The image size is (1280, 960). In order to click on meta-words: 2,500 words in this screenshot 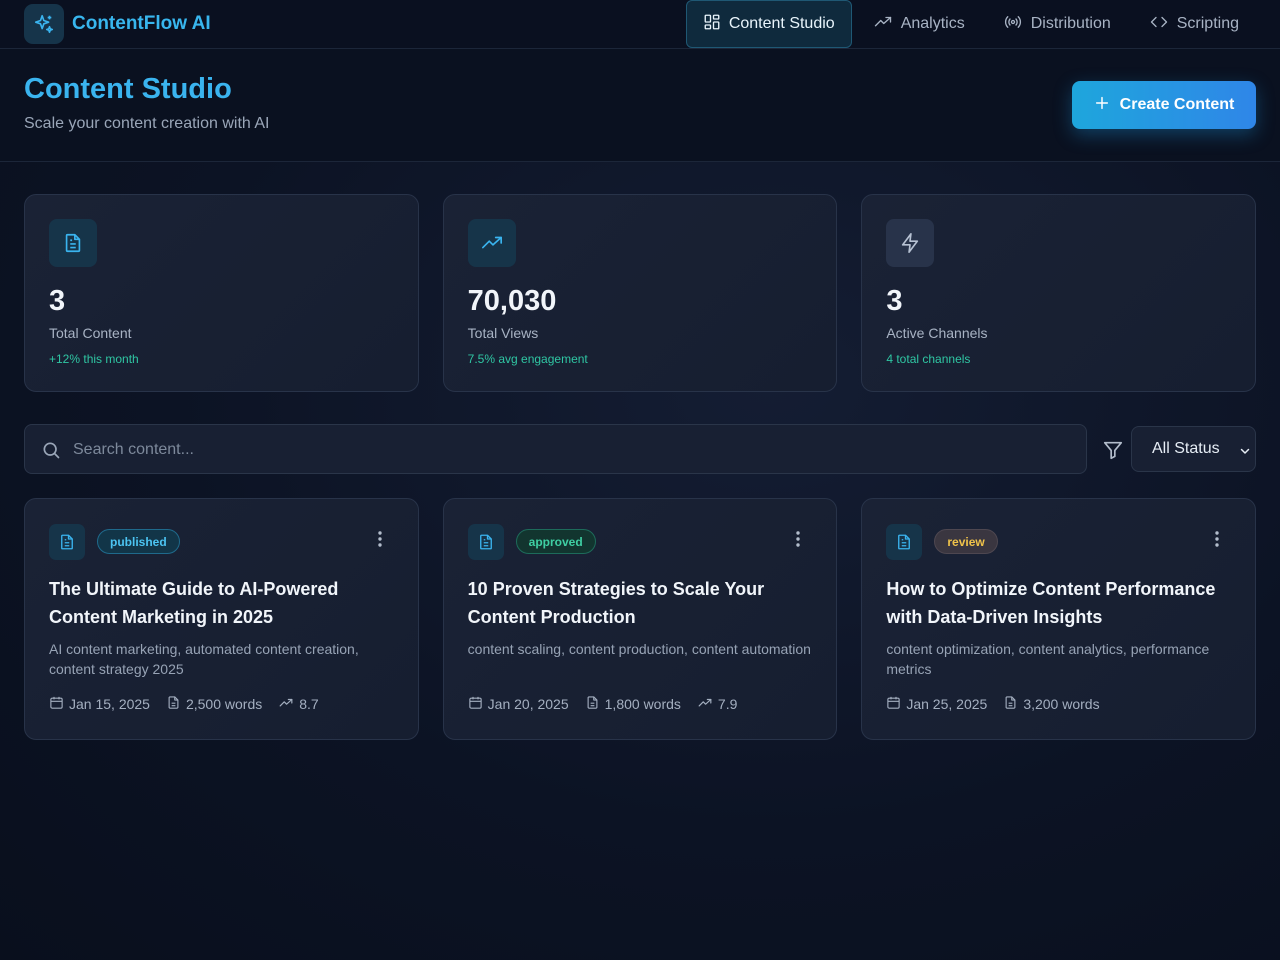, I will do `click(214, 704)`.